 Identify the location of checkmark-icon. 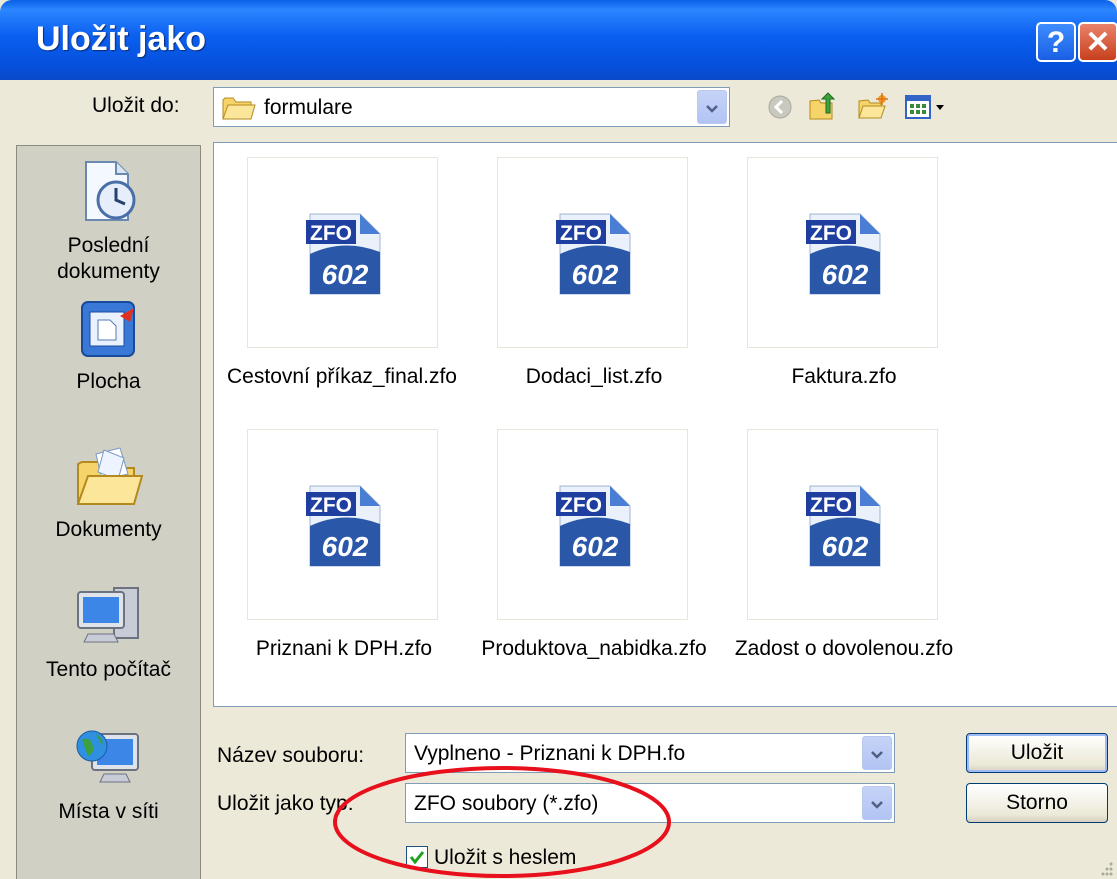
(417, 858).